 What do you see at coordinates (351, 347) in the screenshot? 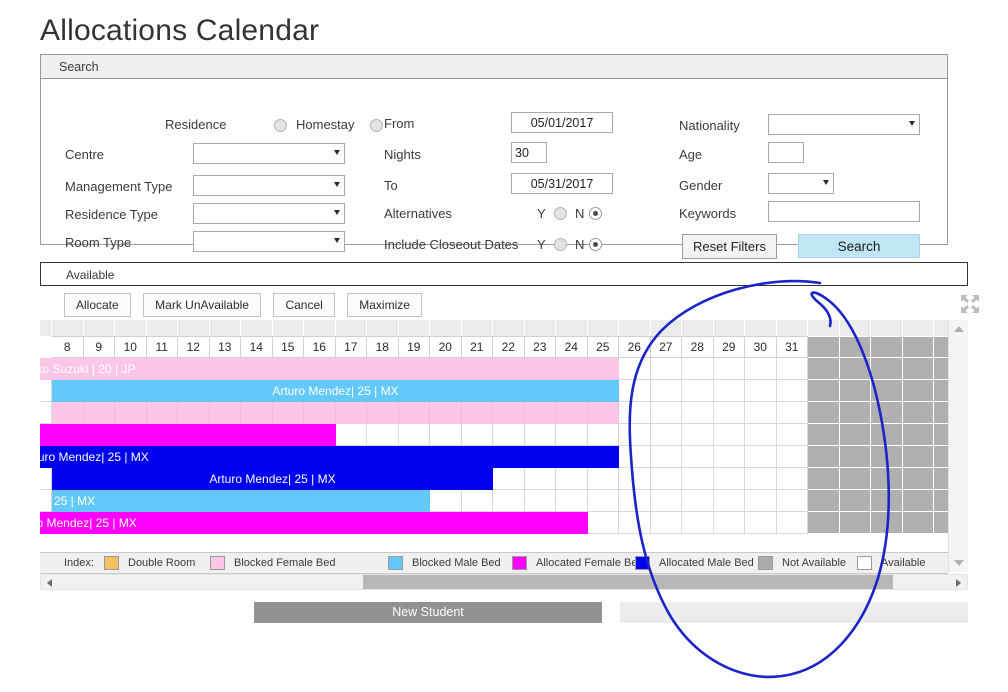
I see `calendar-day-header: 17` at bounding box center [351, 347].